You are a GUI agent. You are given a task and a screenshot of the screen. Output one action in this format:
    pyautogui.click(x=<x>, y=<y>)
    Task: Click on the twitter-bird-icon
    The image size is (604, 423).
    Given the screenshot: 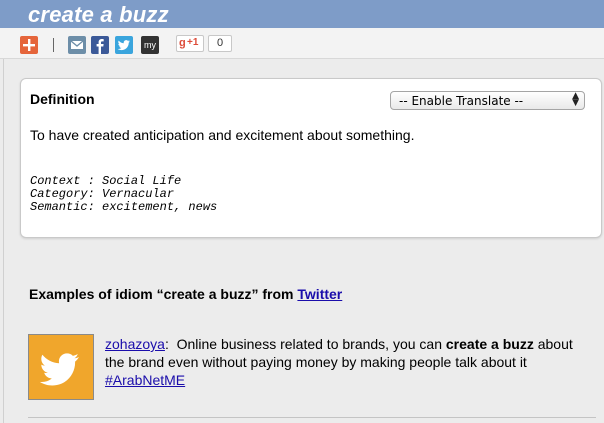 What is the action you would take?
    pyautogui.click(x=61, y=367)
    